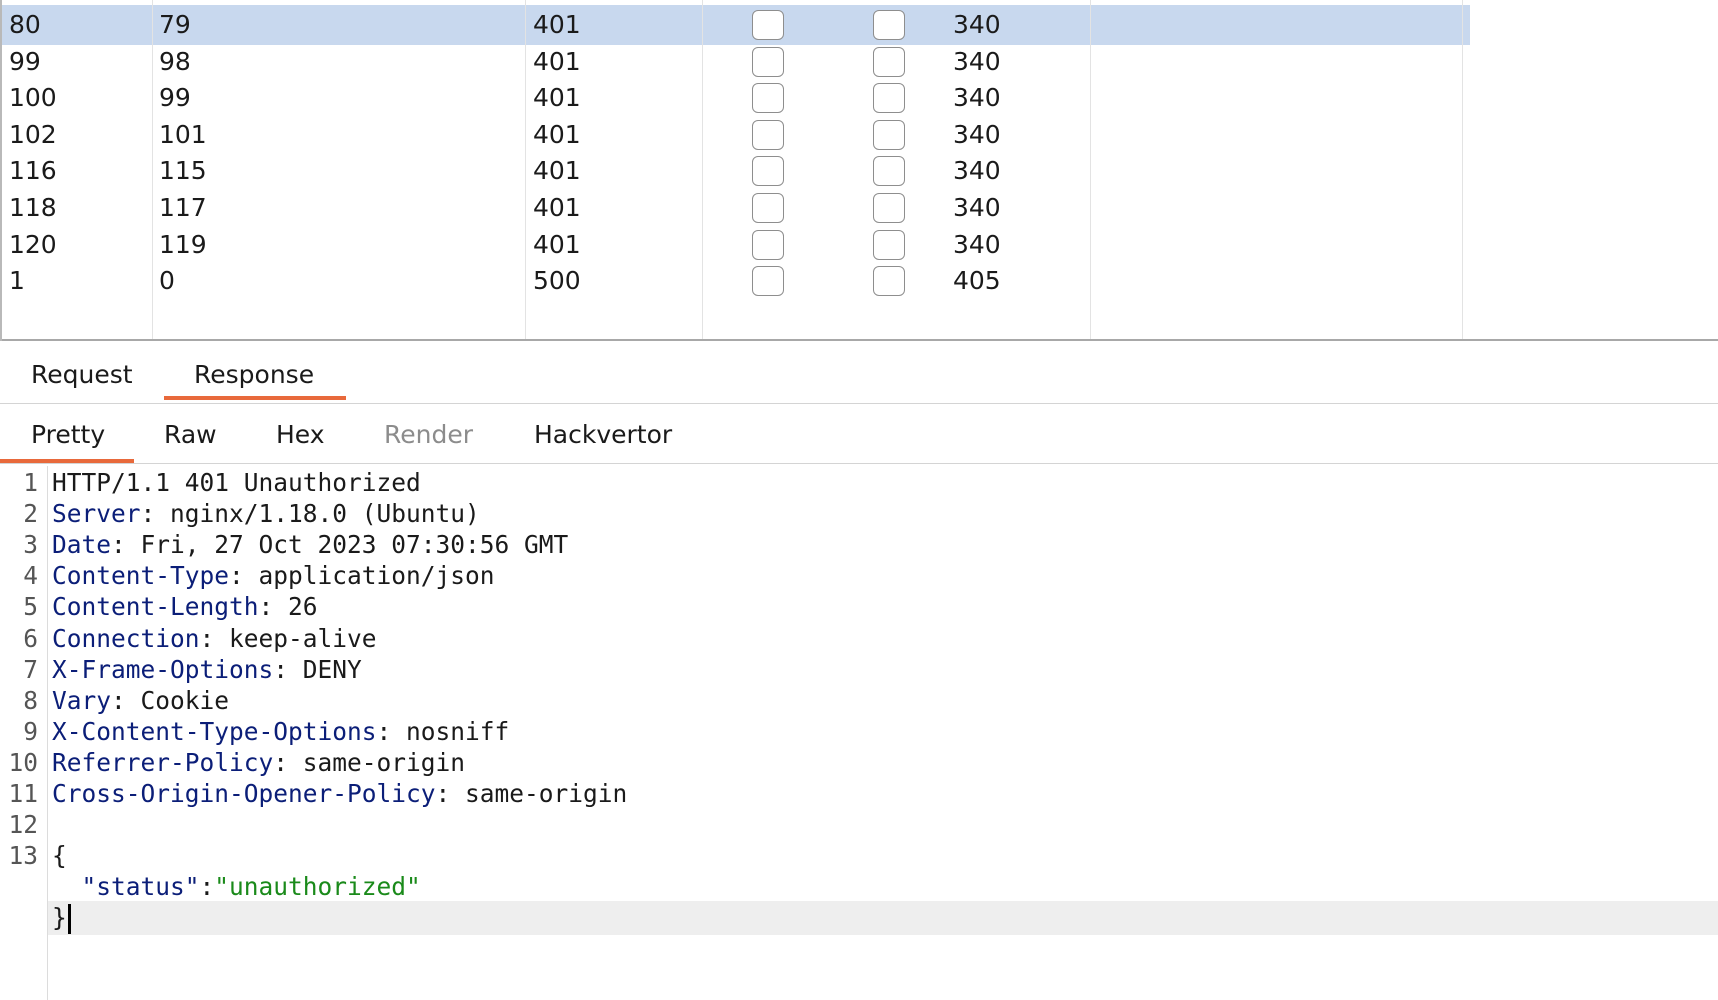 This screenshot has width=1718, height=1000. I want to click on code-line: 2 Server: nginx/1.18.0 (Ubuntu), so click(859, 514).